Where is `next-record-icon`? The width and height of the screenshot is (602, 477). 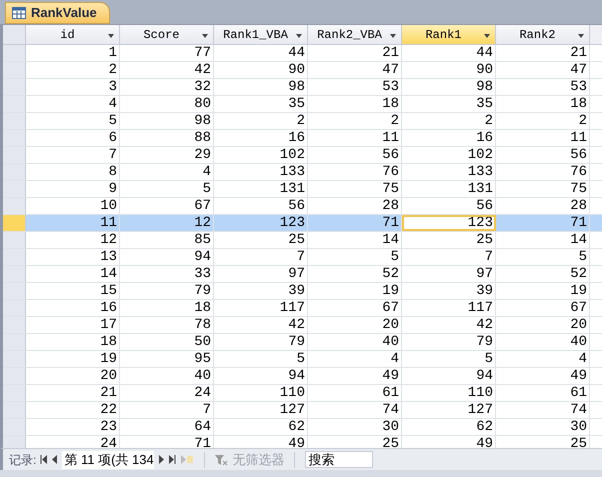
next-record-icon is located at coordinates (161, 459).